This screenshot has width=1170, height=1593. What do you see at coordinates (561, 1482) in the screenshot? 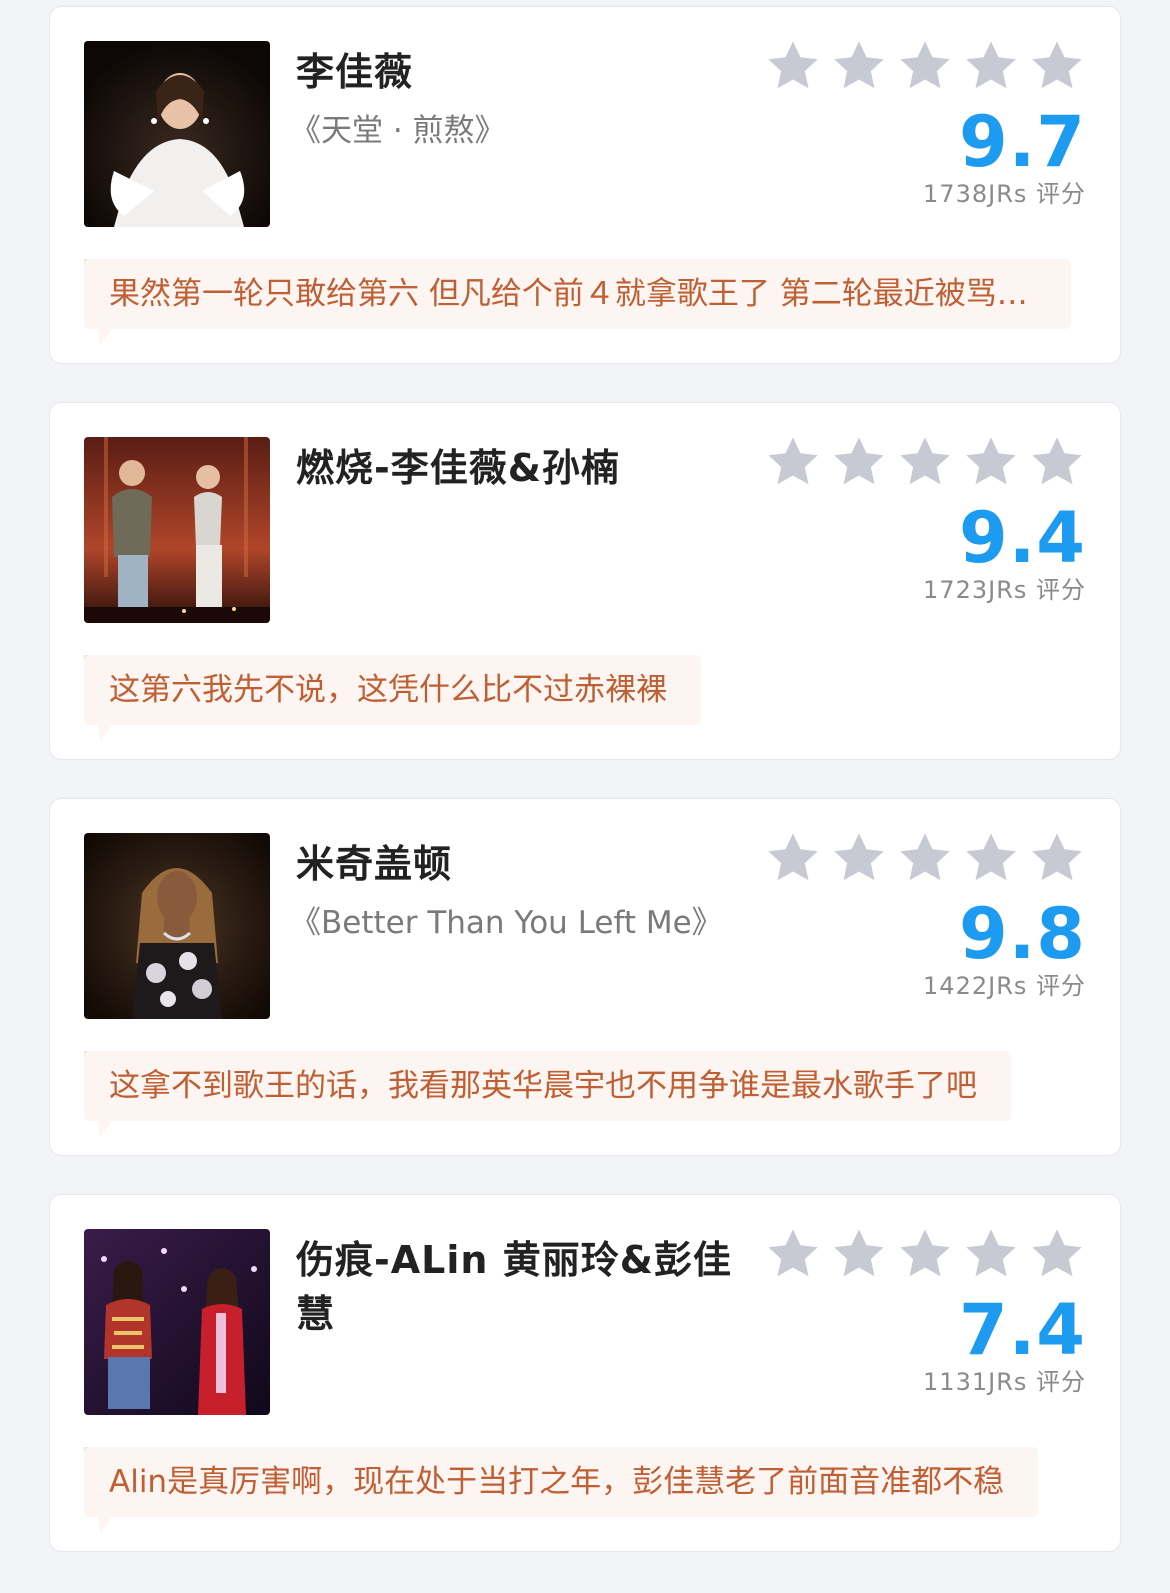
I see `comment-bubble: Alin是真厉害啊，现在处于当打之年，彭佳慧老了前面音准都不稳` at bounding box center [561, 1482].